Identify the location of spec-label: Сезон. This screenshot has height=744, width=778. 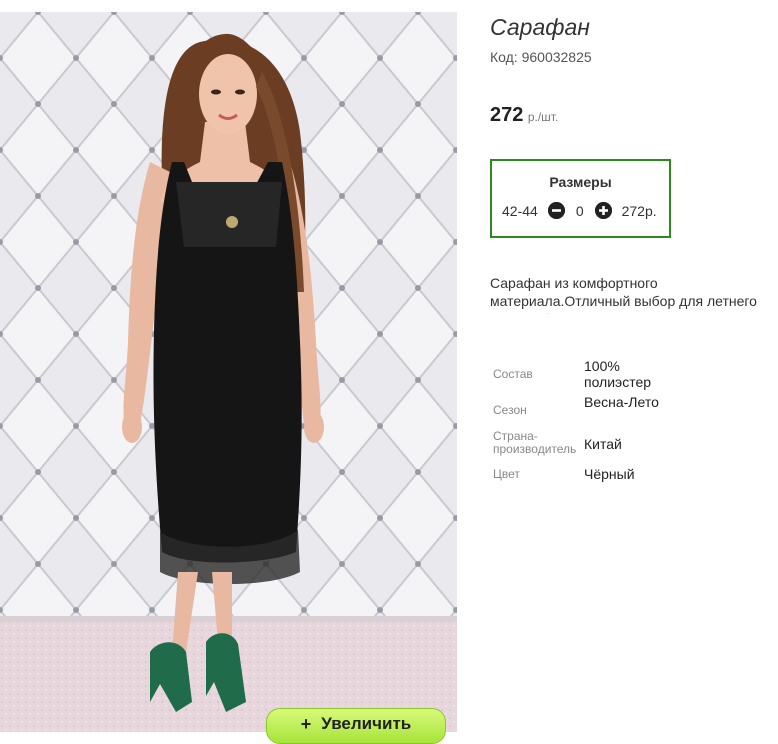
(510, 410).